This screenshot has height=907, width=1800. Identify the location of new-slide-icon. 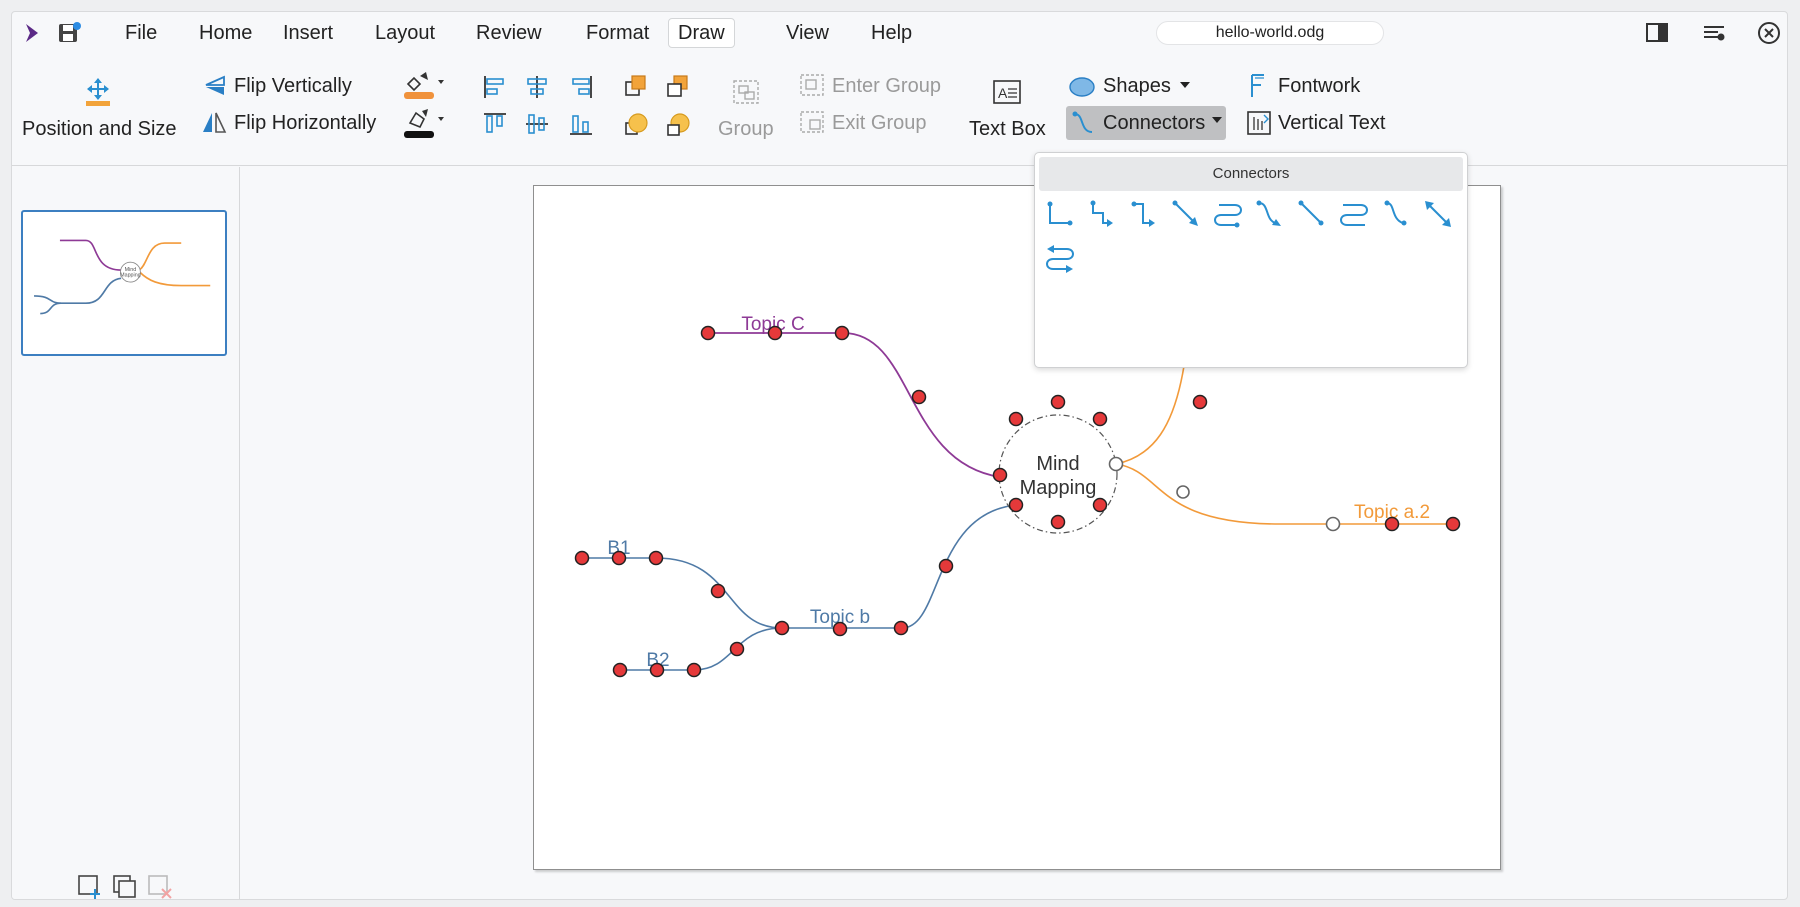
(90, 886).